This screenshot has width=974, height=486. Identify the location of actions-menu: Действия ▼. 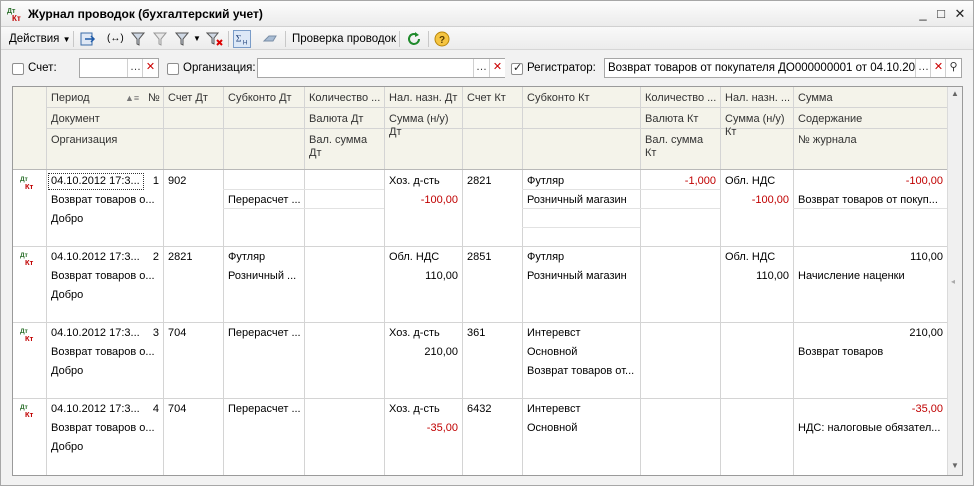
(40, 39).